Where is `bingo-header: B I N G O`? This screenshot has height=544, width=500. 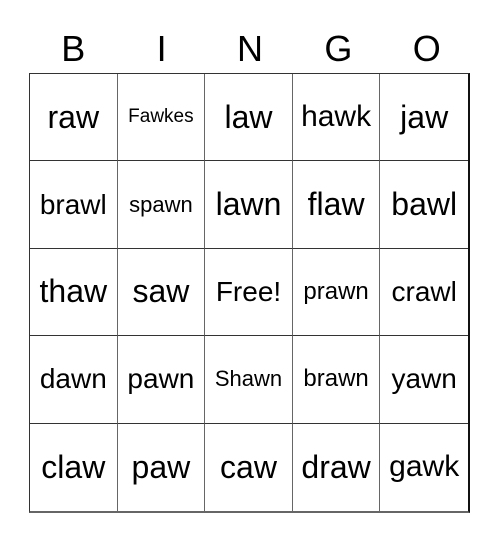
bingo-header: B I N G O is located at coordinates (250, 49).